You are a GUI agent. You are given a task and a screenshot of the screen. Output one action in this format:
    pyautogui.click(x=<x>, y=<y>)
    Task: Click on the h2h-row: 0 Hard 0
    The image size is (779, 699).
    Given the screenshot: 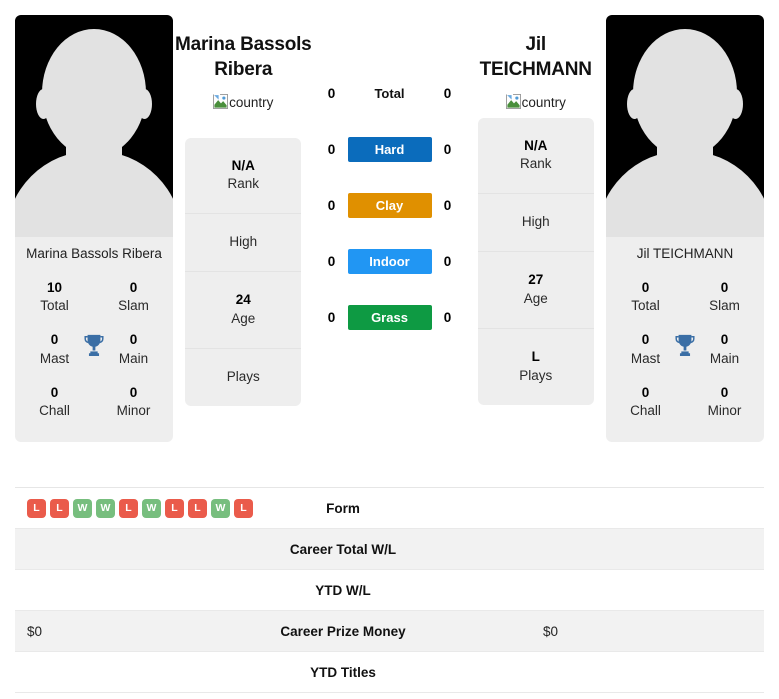 What is the action you would take?
    pyautogui.click(x=390, y=149)
    